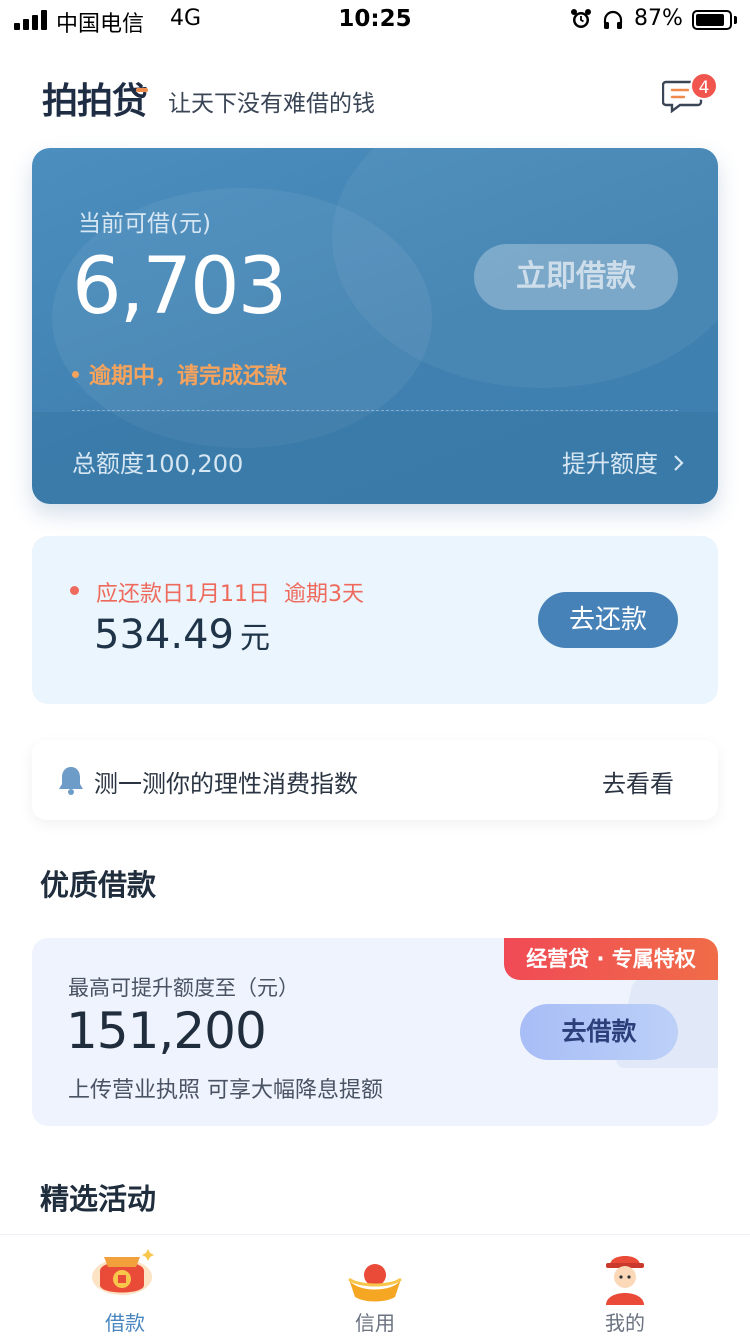  What do you see at coordinates (226, 784) in the screenshot?
I see `consumption-index-text: 测一测你的理性消费指数` at bounding box center [226, 784].